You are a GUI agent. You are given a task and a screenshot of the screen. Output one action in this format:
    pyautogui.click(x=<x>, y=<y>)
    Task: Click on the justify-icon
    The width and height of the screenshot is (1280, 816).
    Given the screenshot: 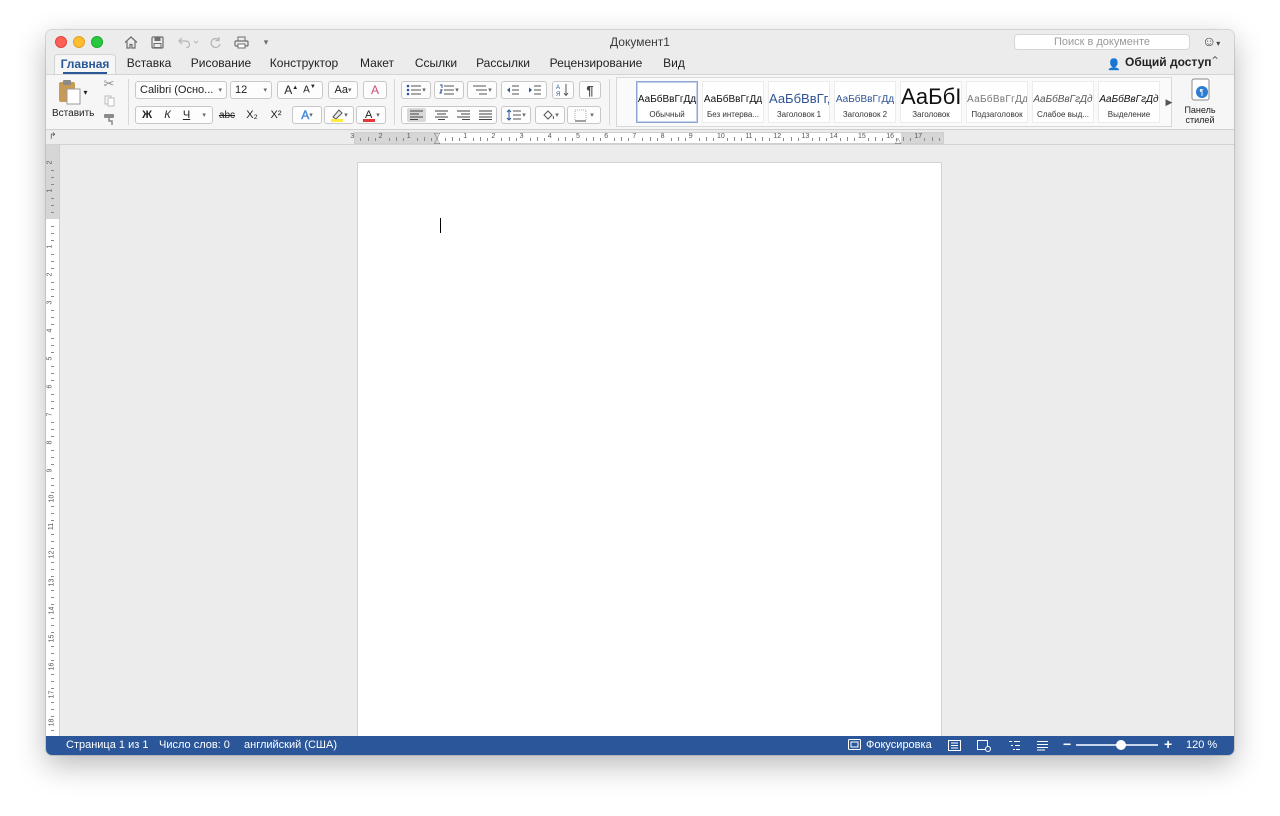 What is the action you would take?
    pyautogui.click(x=485, y=115)
    